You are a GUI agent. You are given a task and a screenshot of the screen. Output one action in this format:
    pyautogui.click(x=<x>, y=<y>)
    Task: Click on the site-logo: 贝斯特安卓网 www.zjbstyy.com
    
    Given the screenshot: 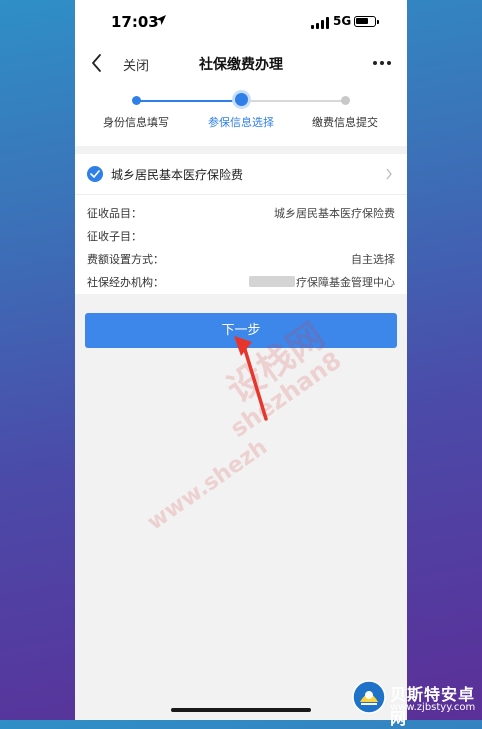 What is the action you would take?
    pyautogui.click(x=416, y=703)
    